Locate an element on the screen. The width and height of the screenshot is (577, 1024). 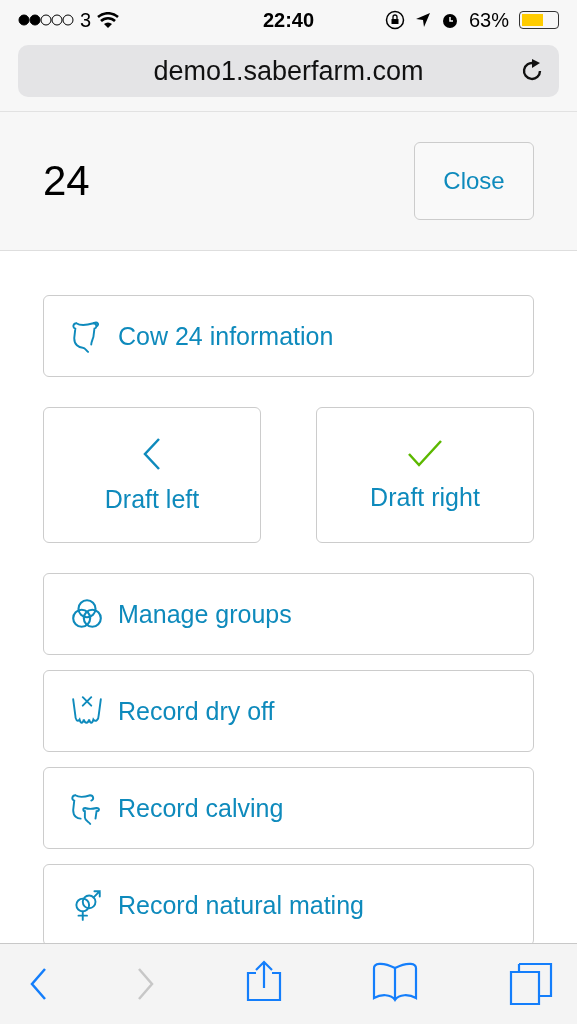
signal-icon is located at coordinates (46, 20).